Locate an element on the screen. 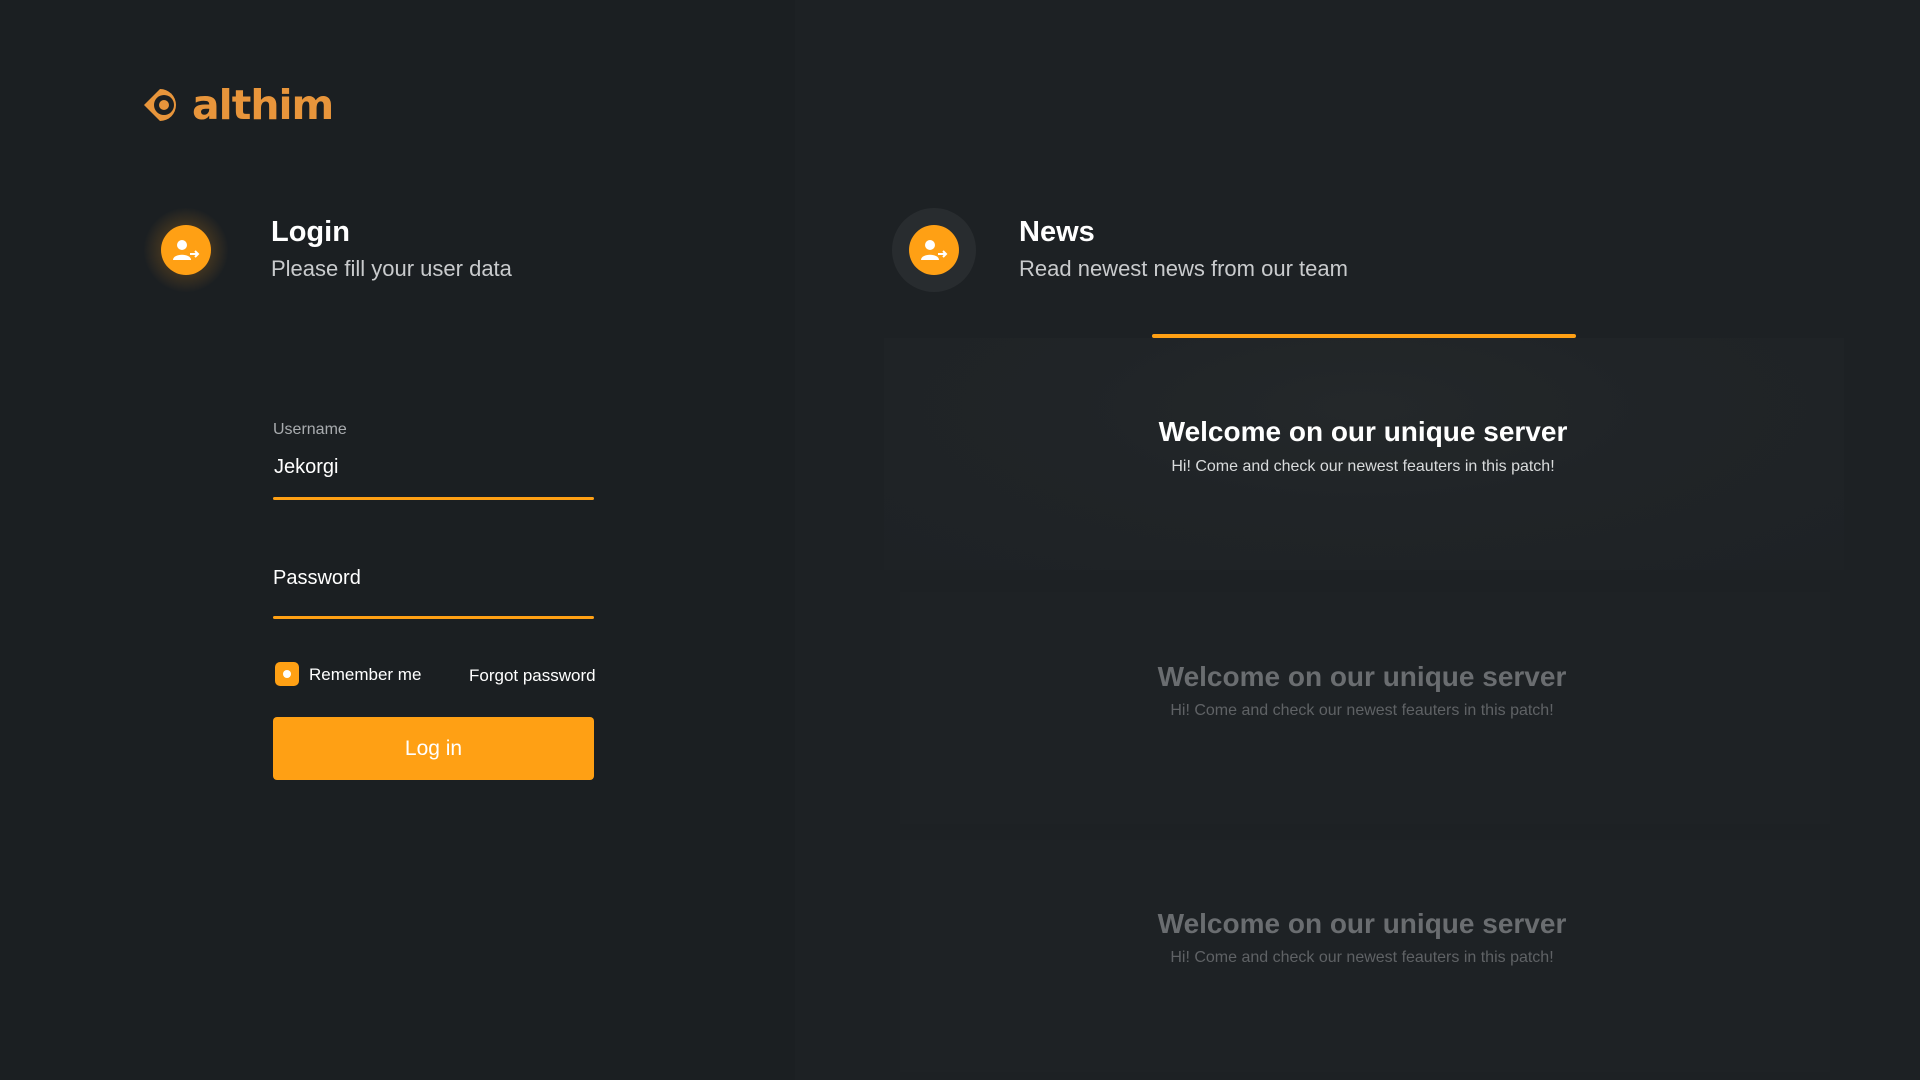 This screenshot has width=1920, height=1080. login-header-icon is located at coordinates (186, 250).